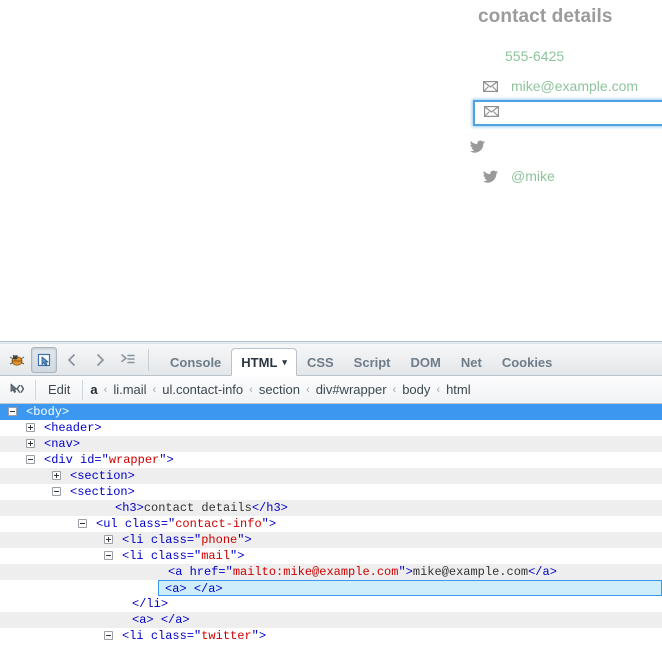 The width and height of the screenshot is (662, 647). I want to click on breadcrumb-item: ul.contact-info, so click(202, 389).